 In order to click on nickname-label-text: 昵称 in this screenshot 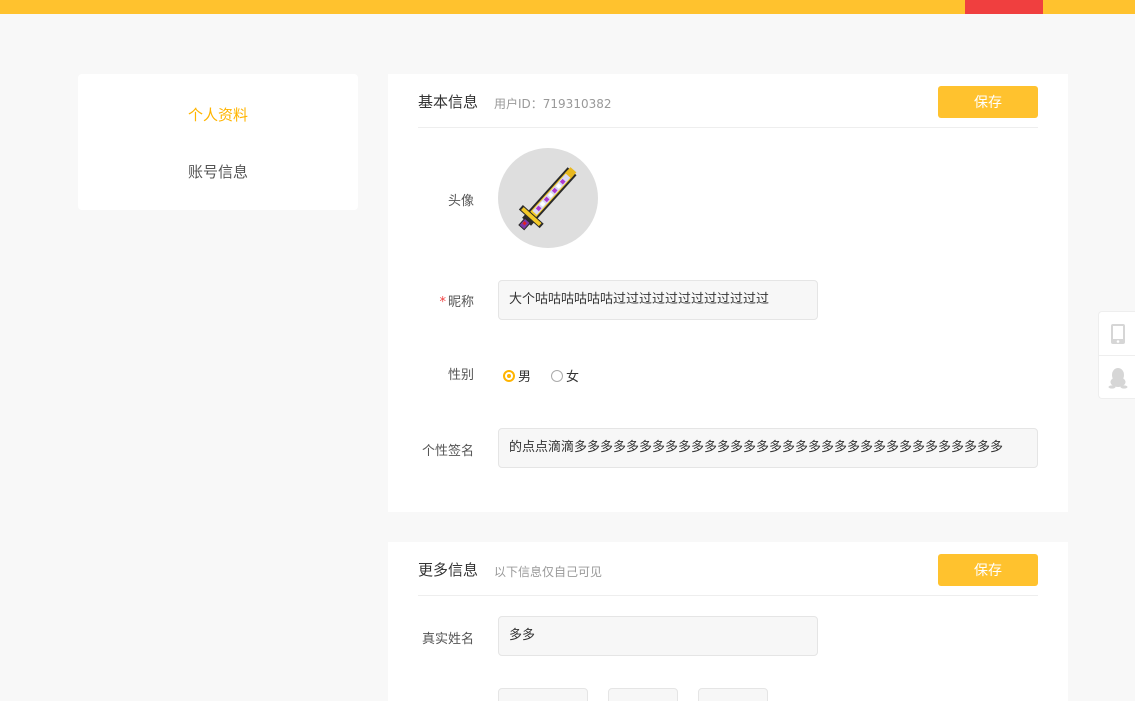, I will do `click(460, 302)`.